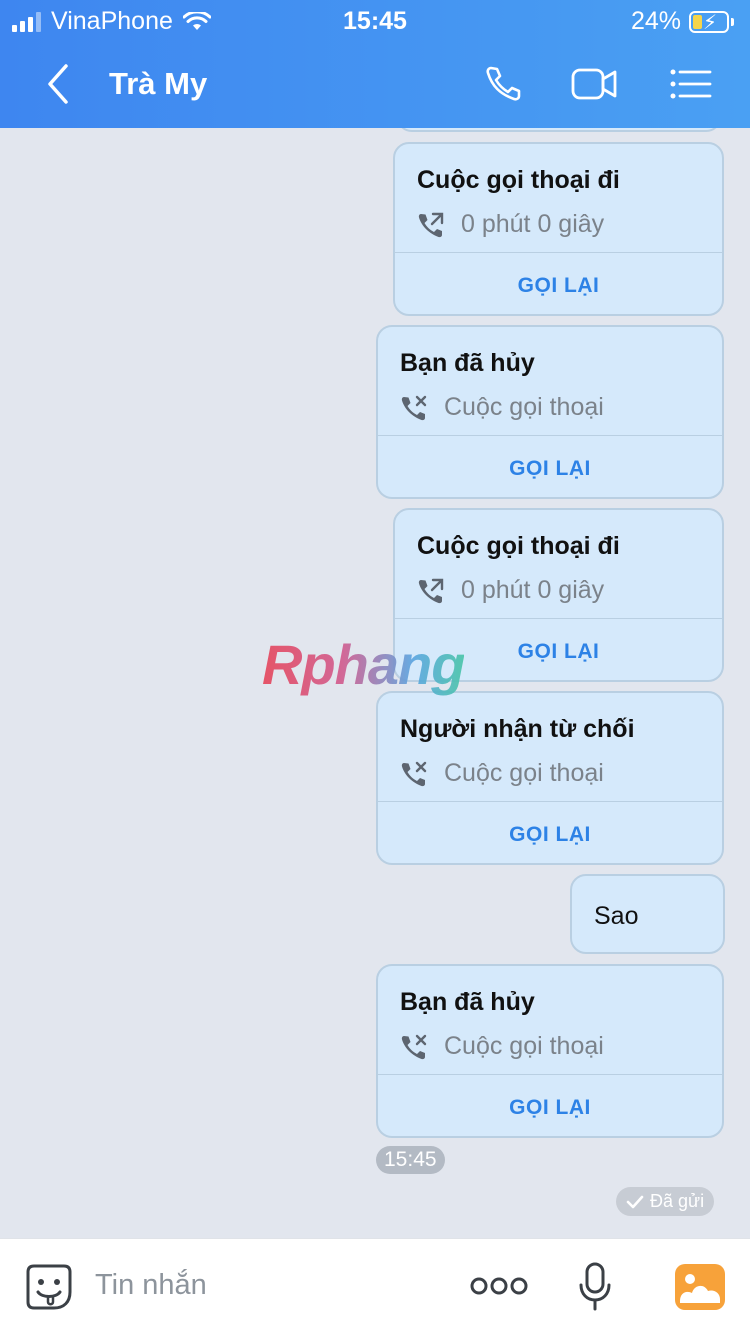 This screenshot has width=750, height=1334. I want to click on nav-bar: Trà My, so click(375, 85).